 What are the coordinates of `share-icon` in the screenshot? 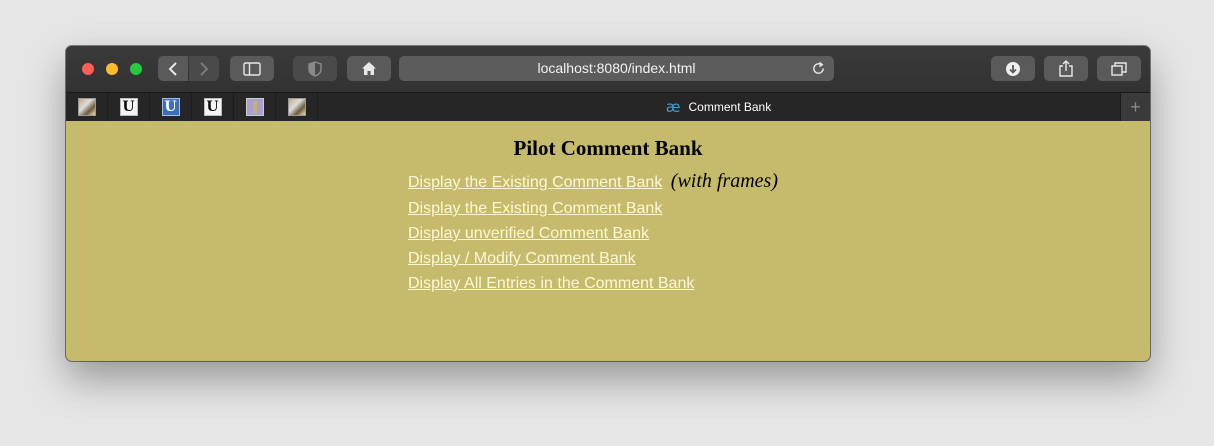 It's located at (1066, 68).